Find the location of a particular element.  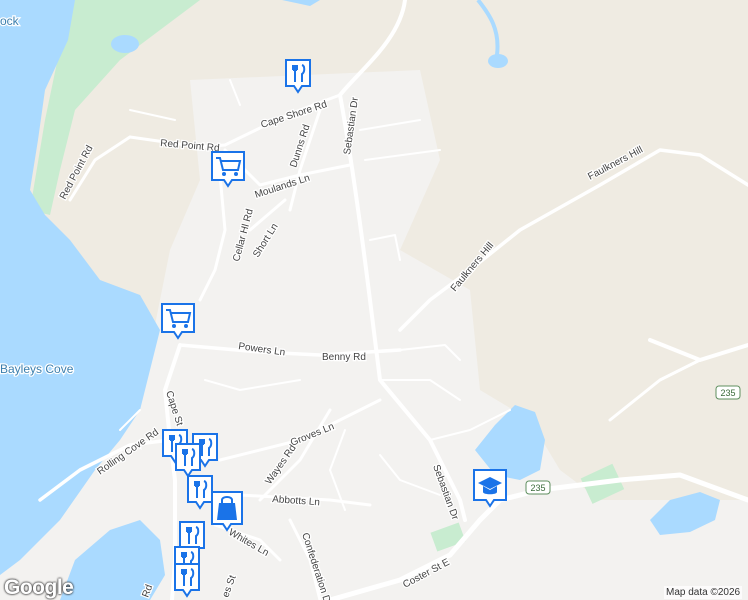

school-marker is located at coordinates (490, 489).